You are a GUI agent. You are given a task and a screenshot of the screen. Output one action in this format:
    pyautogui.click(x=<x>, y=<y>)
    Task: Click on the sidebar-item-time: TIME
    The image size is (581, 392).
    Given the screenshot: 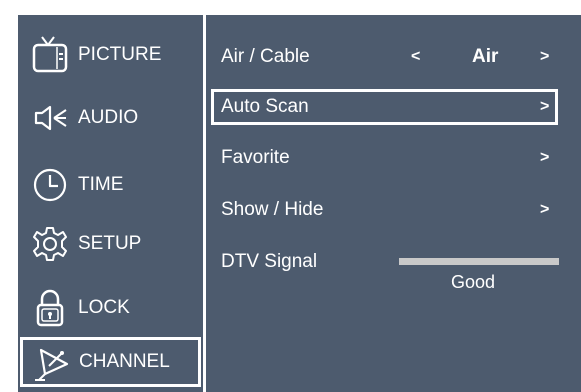 What is the action you would take?
    pyautogui.click(x=111, y=185)
    